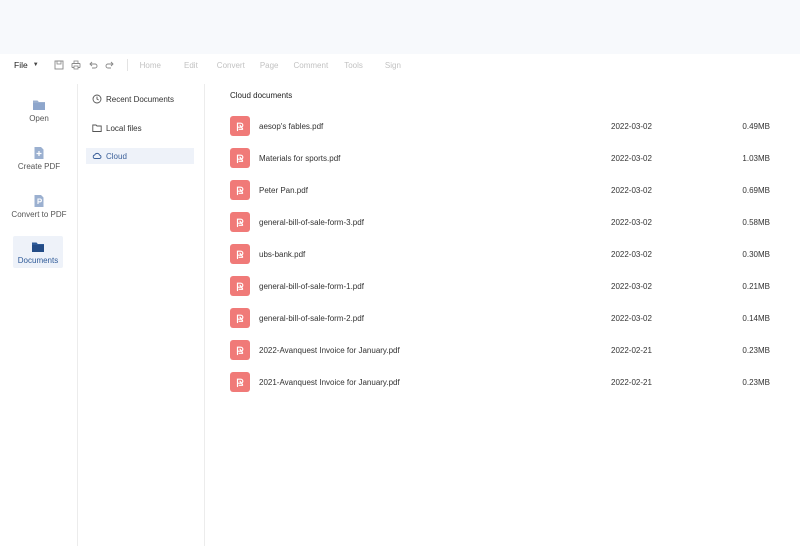 This screenshot has width=800, height=546. What do you see at coordinates (756, 318) in the screenshot?
I see `file-size: 0.14MB` at bounding box center [756, 318].